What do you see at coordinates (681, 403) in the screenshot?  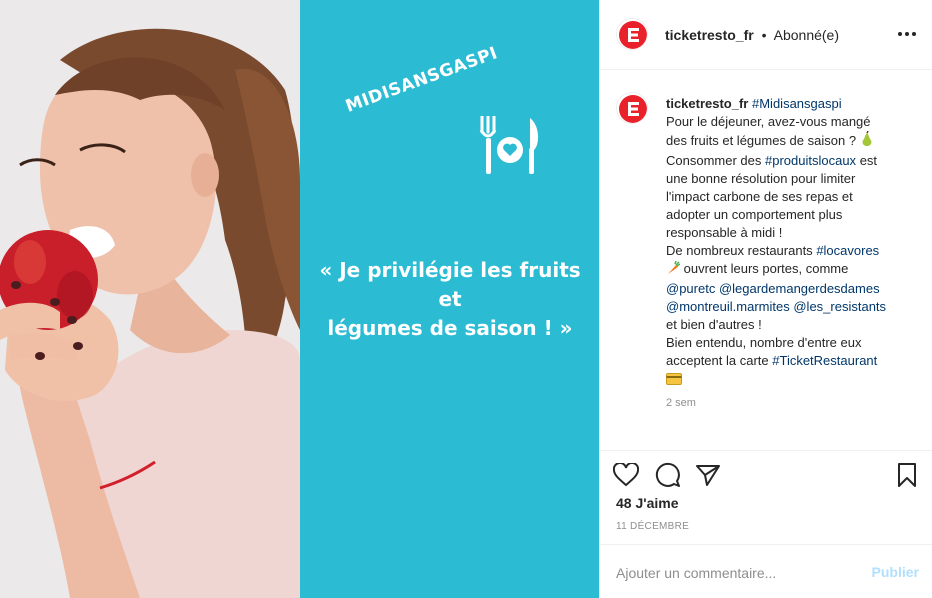 I see `post-time-ago: 2 sem` at bounding box center [681, 403].